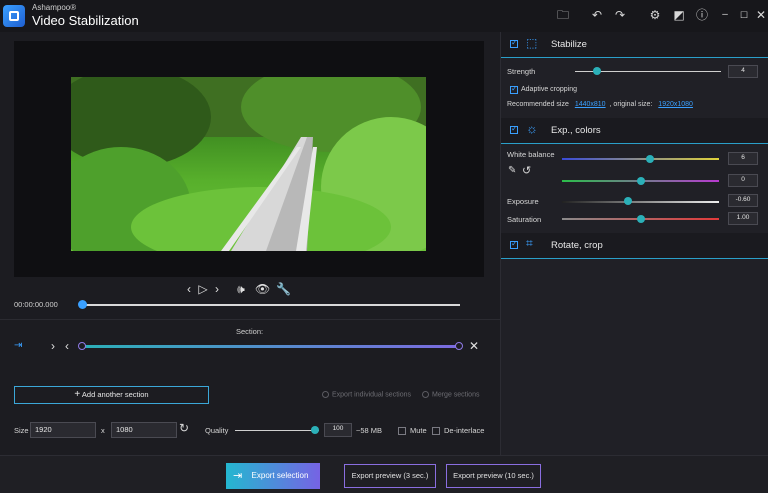  I want to click on merge-sections-option: Merge sections, so click(450, 394).